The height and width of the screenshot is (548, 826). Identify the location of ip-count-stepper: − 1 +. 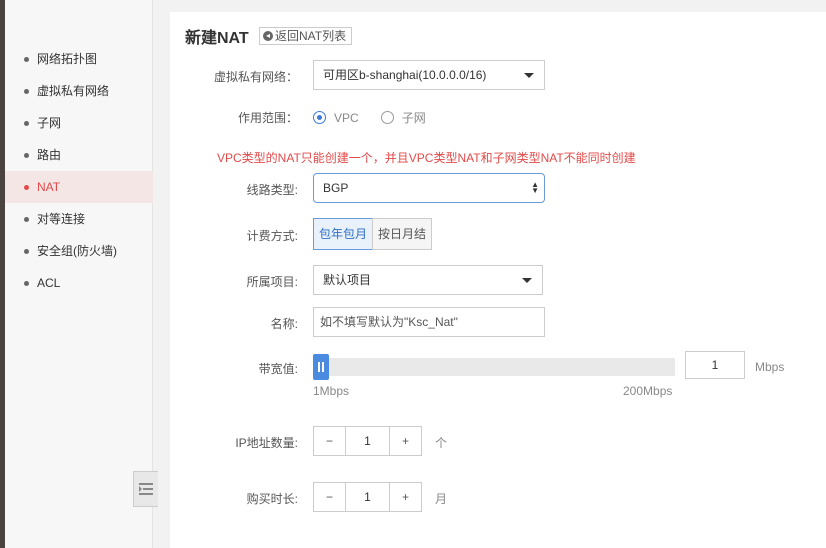
(367, 441).